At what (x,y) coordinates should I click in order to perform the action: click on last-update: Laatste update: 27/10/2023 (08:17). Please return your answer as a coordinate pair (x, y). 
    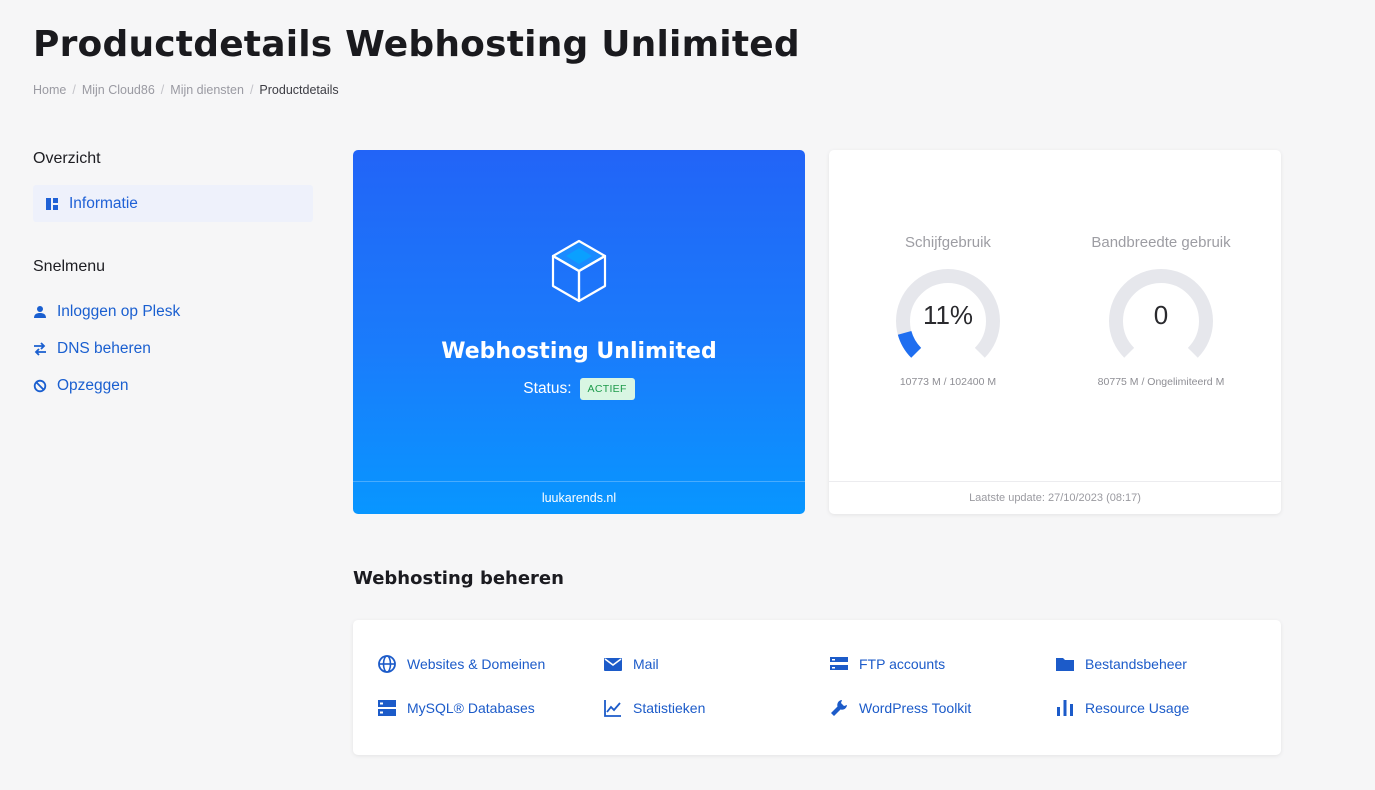
    Looking at the image, I should click on (1055, 497).